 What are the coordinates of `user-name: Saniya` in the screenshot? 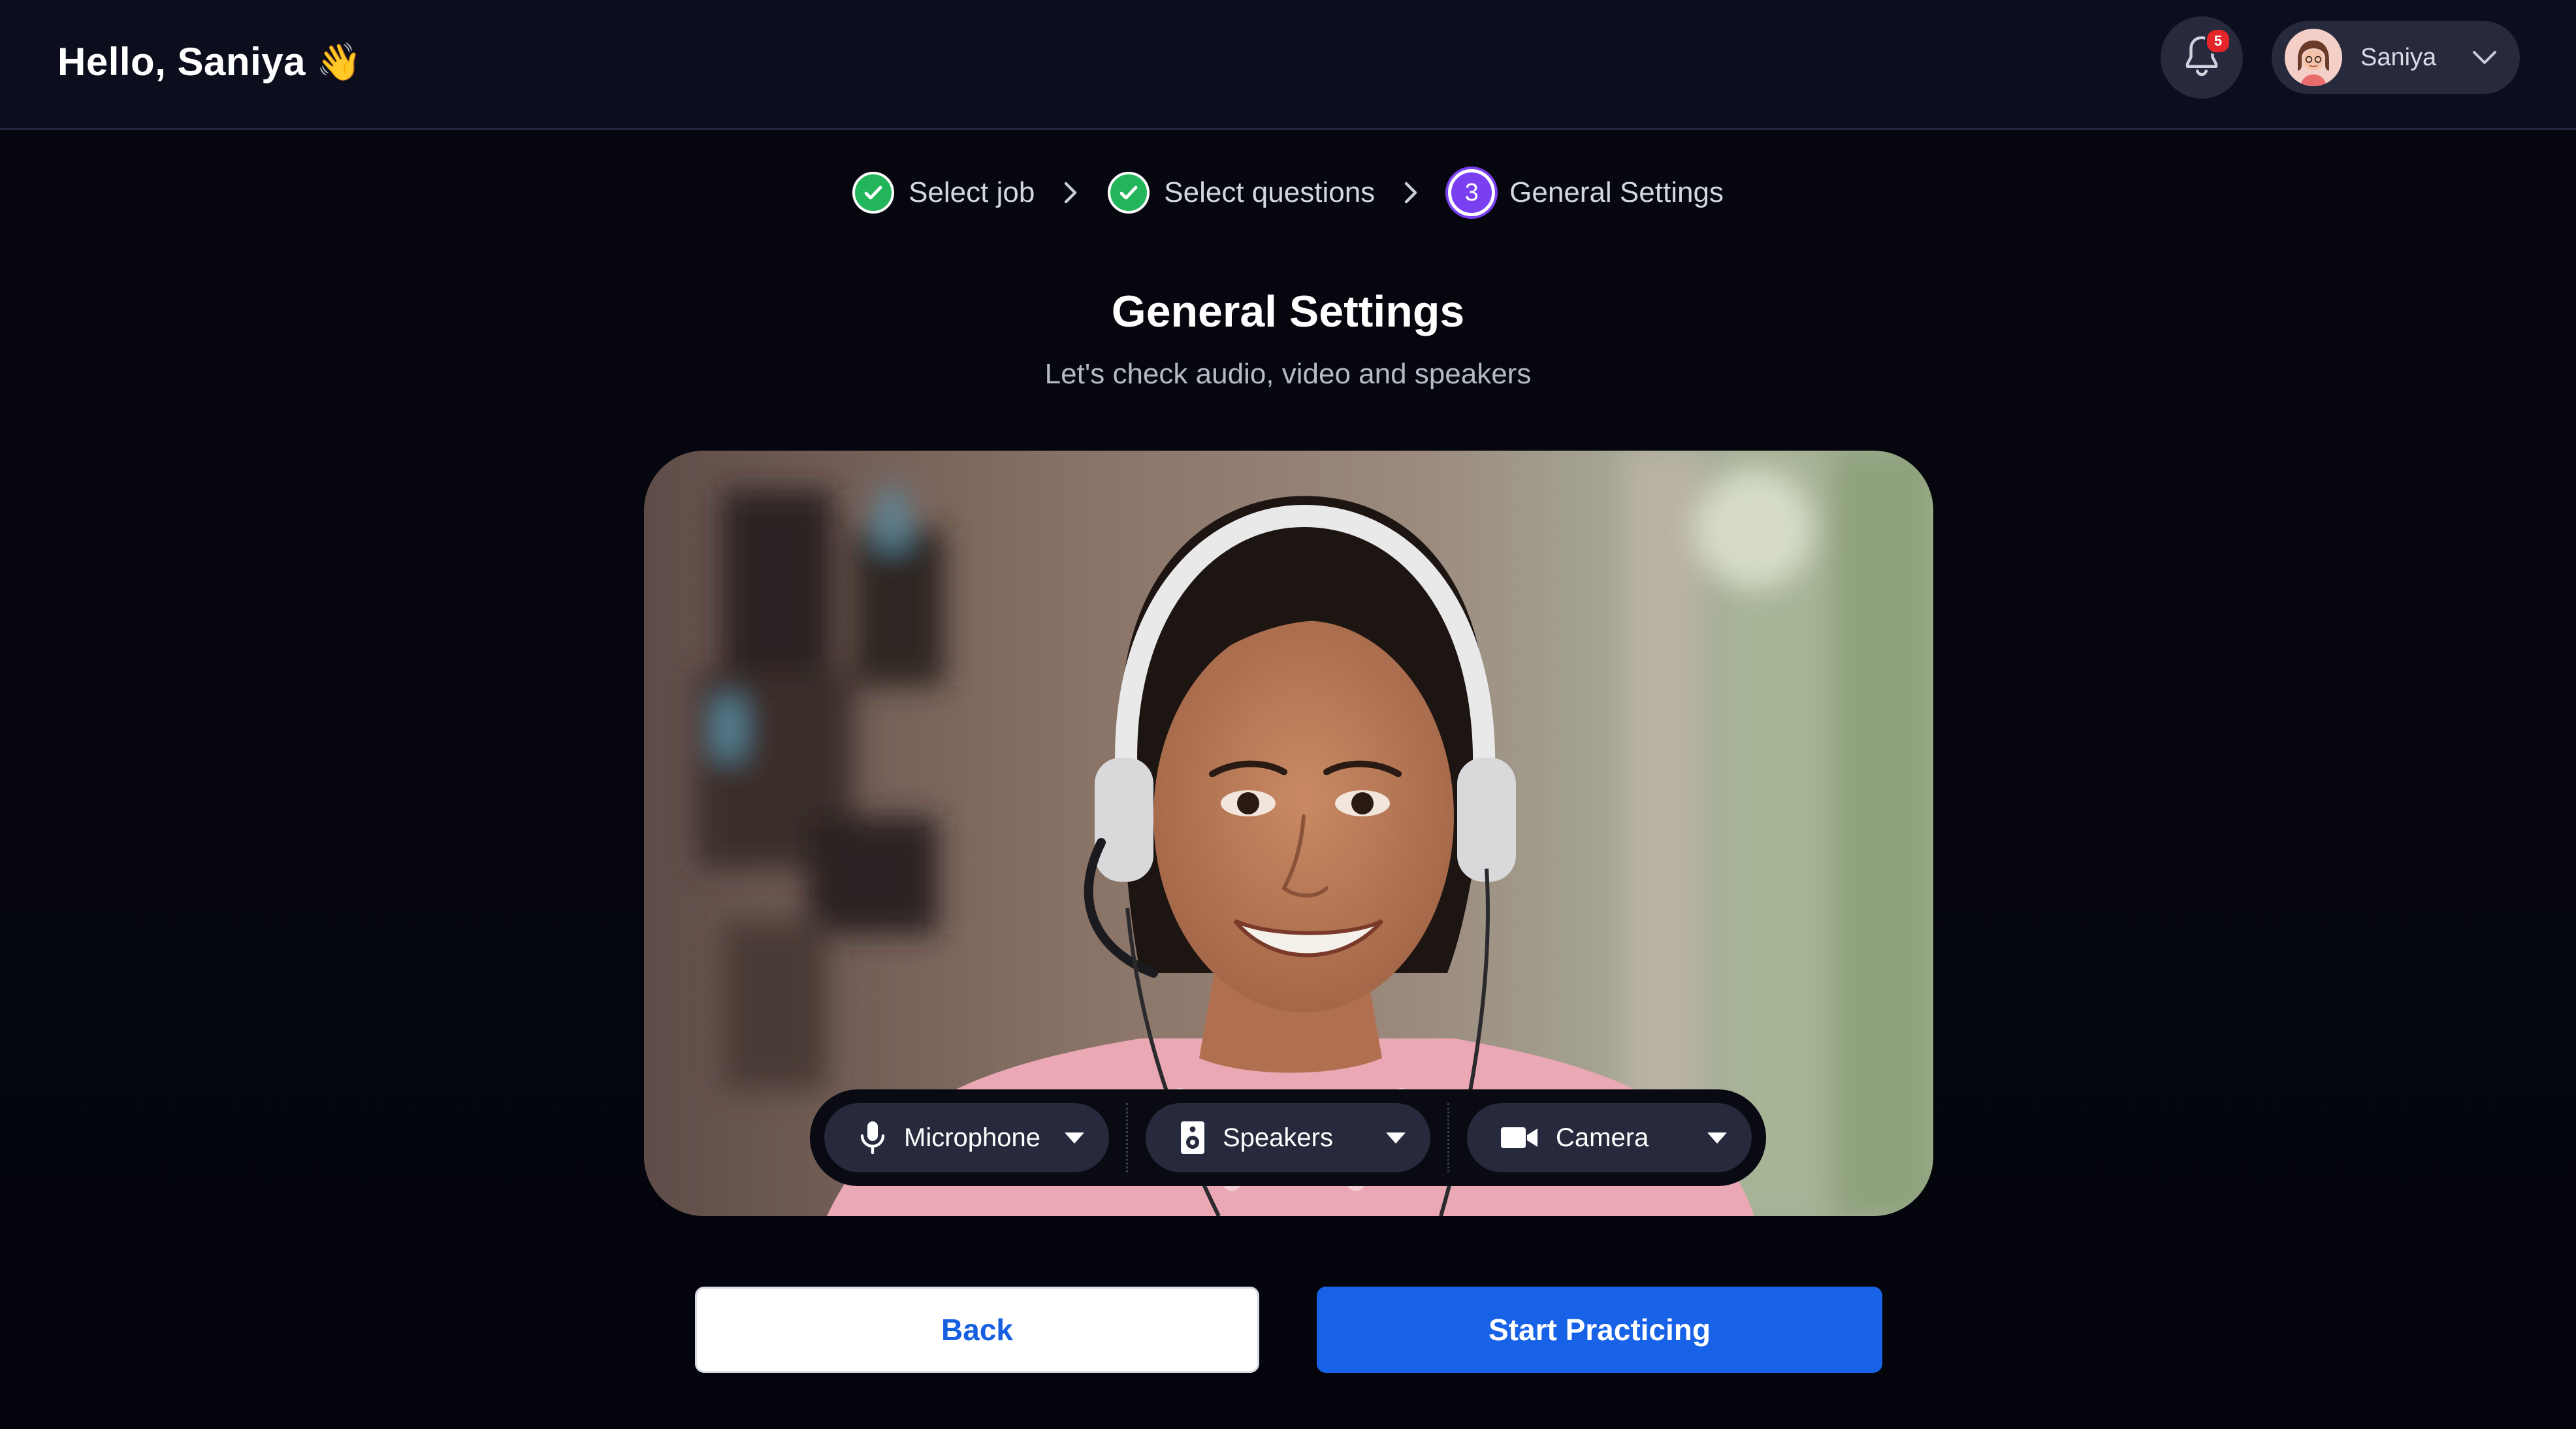 It's located at (2398, 57).